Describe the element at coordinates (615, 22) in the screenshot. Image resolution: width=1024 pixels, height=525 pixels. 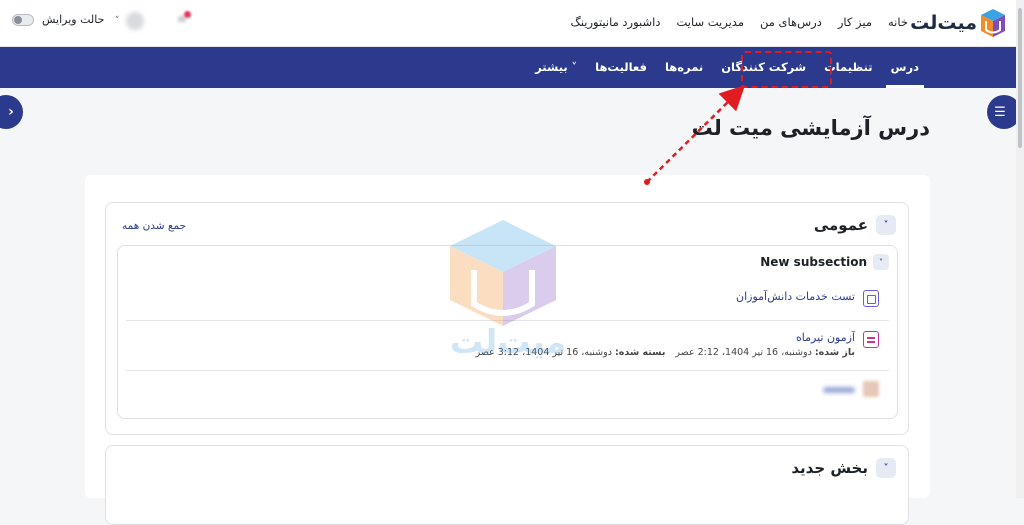
I see `nav-monitoring-dashboard: داشبورد مانیتورینگ` at that location.